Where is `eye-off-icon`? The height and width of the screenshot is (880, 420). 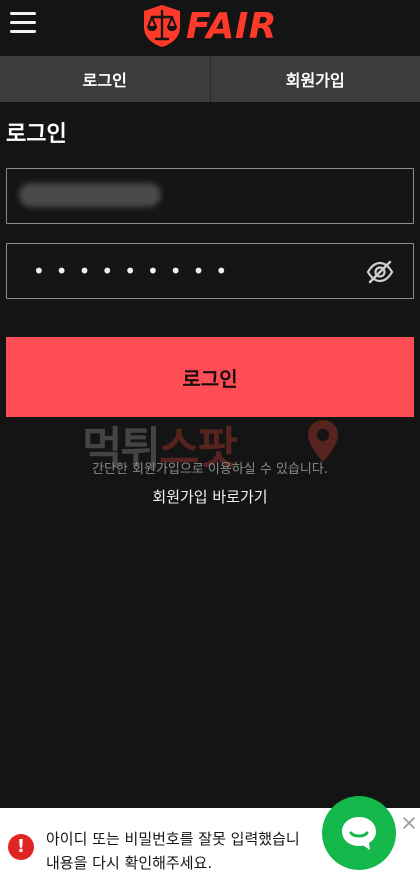 eye-off-icon is located at coordinates (380, 272).